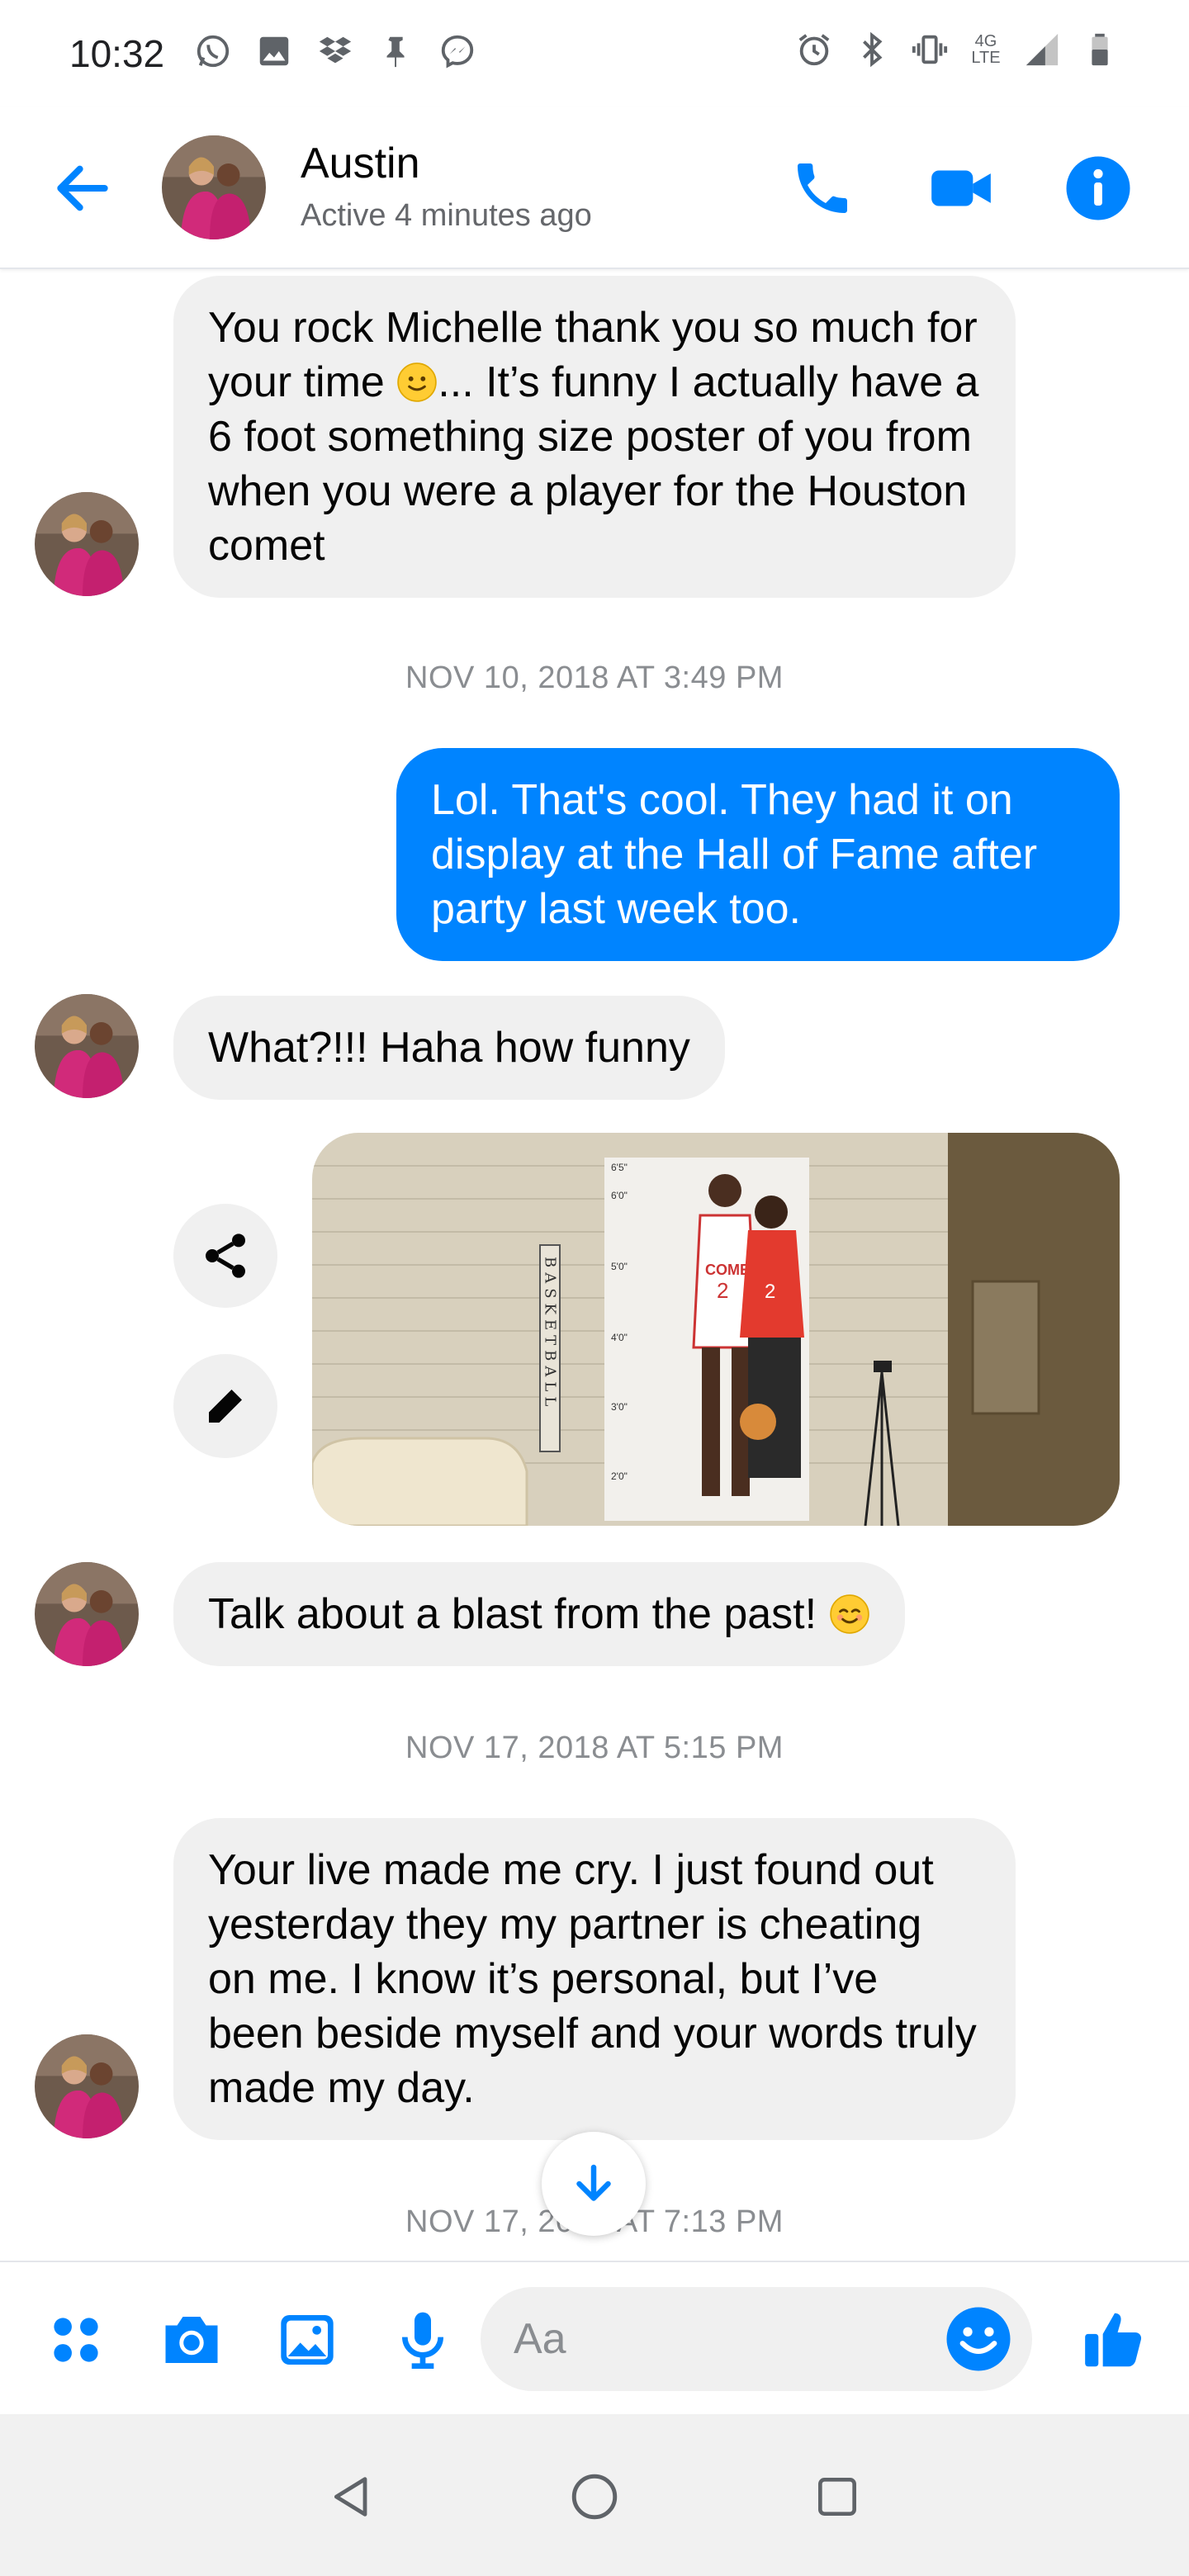  I want to click on arrow-down-icon, so click(593, 2182).